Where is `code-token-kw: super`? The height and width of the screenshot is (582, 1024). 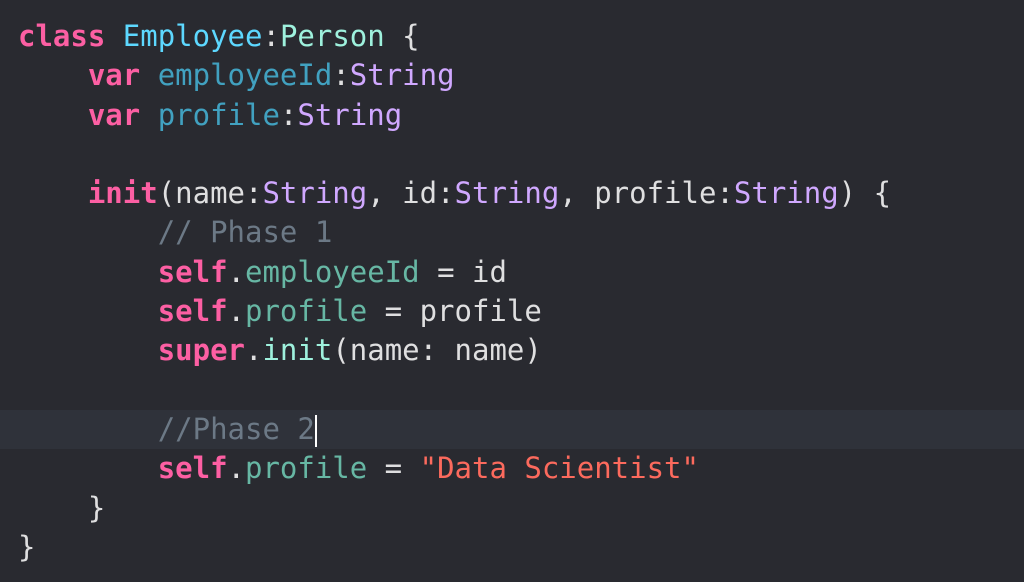
code-token-kw: super is located at coordinates (201, 350).